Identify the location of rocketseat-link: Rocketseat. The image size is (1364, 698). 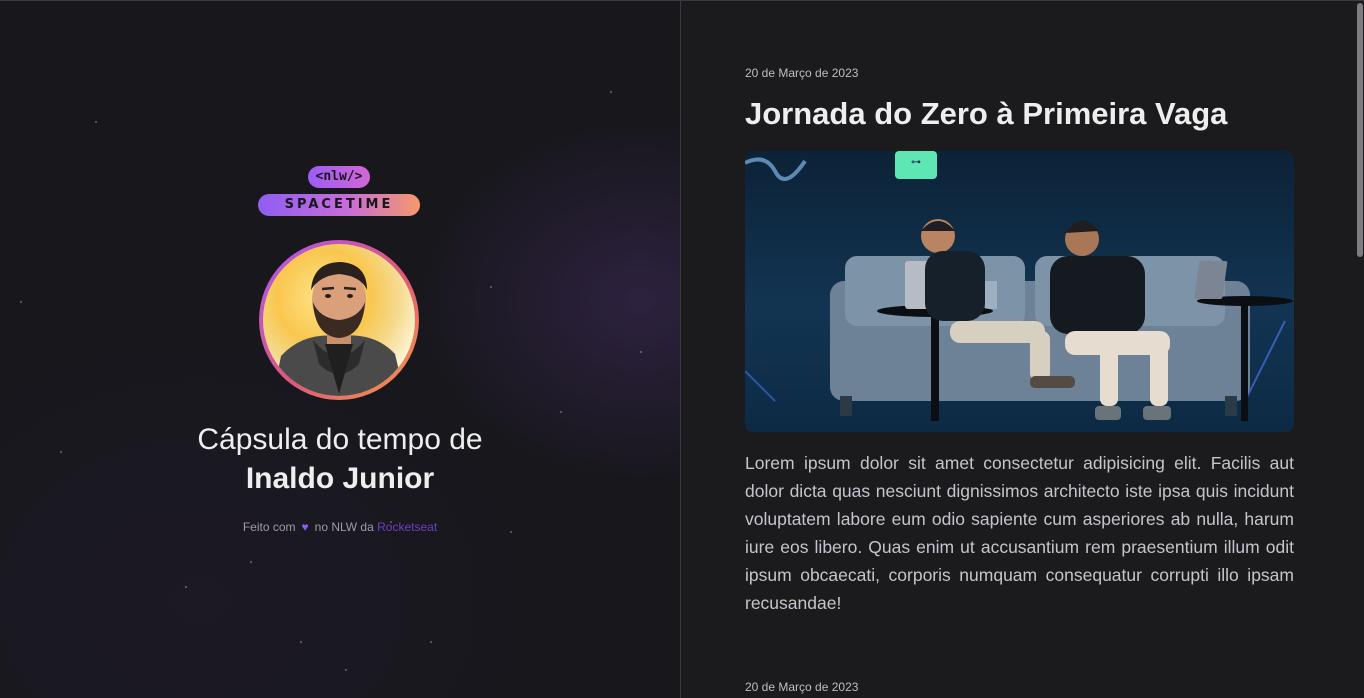
(407, 527).